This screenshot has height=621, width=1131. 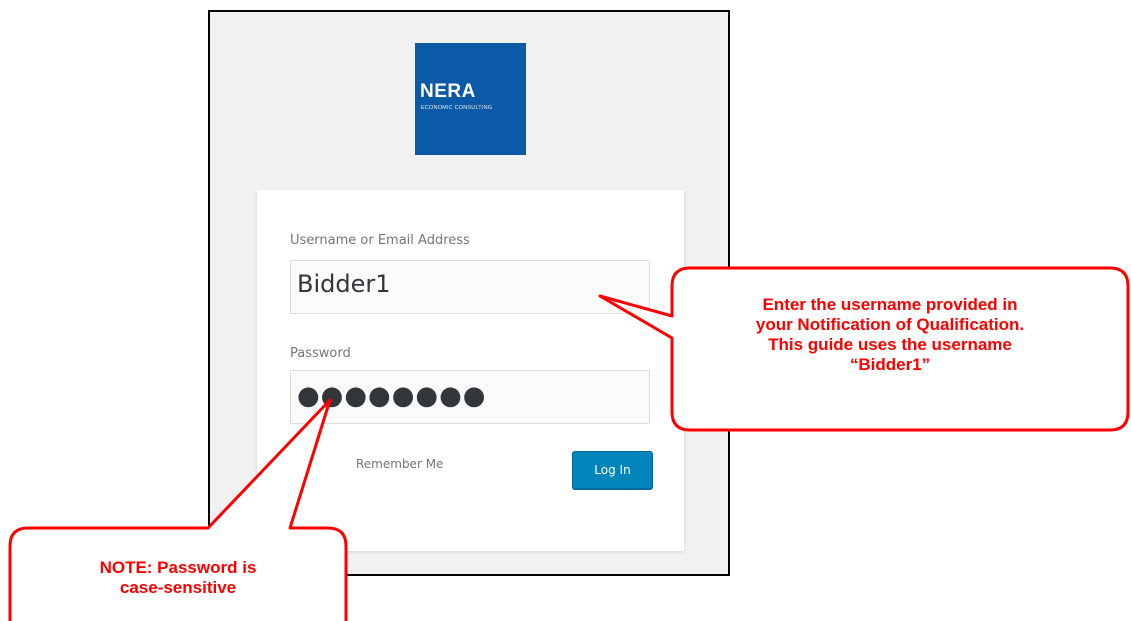 I want to click on password-callout-text: NOTE: Password is case-sensitive, so click(x=178, y=578).